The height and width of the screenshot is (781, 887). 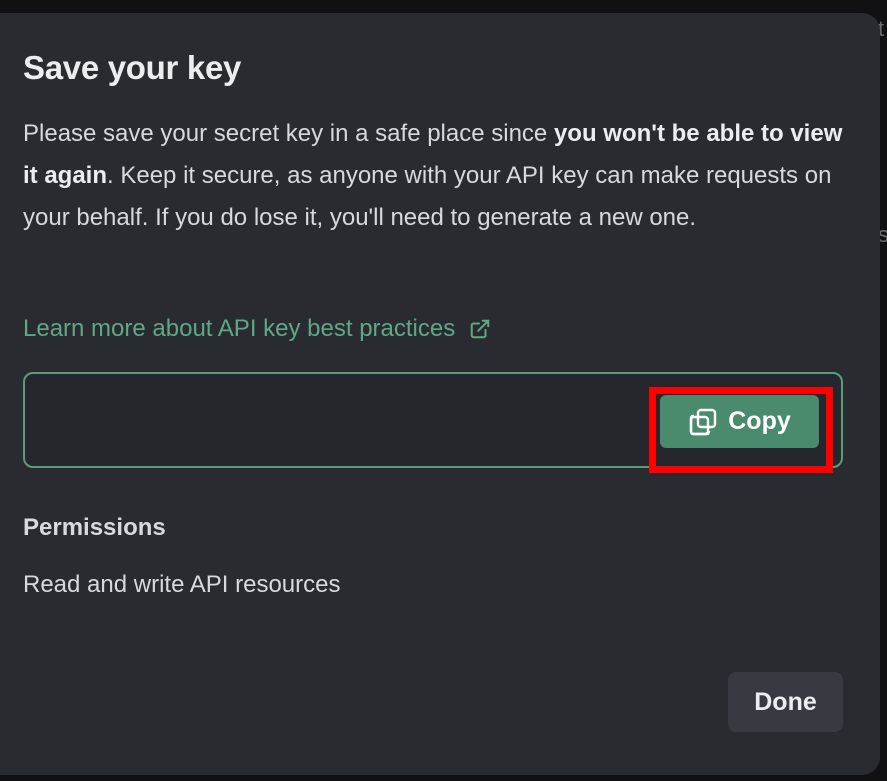 I want to click on dialog-title: Save your key, so click(x=132, y=67).